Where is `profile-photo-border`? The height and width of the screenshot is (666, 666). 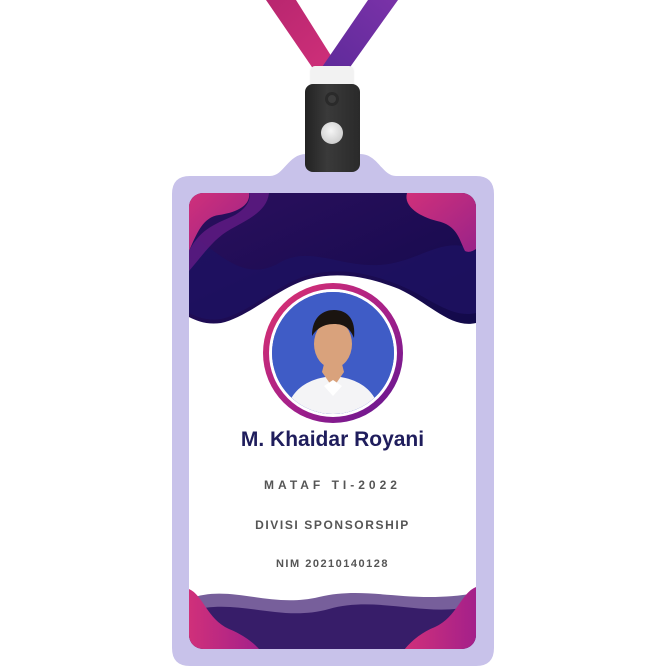 profile-photo-border is located at coordinates (333, 353).